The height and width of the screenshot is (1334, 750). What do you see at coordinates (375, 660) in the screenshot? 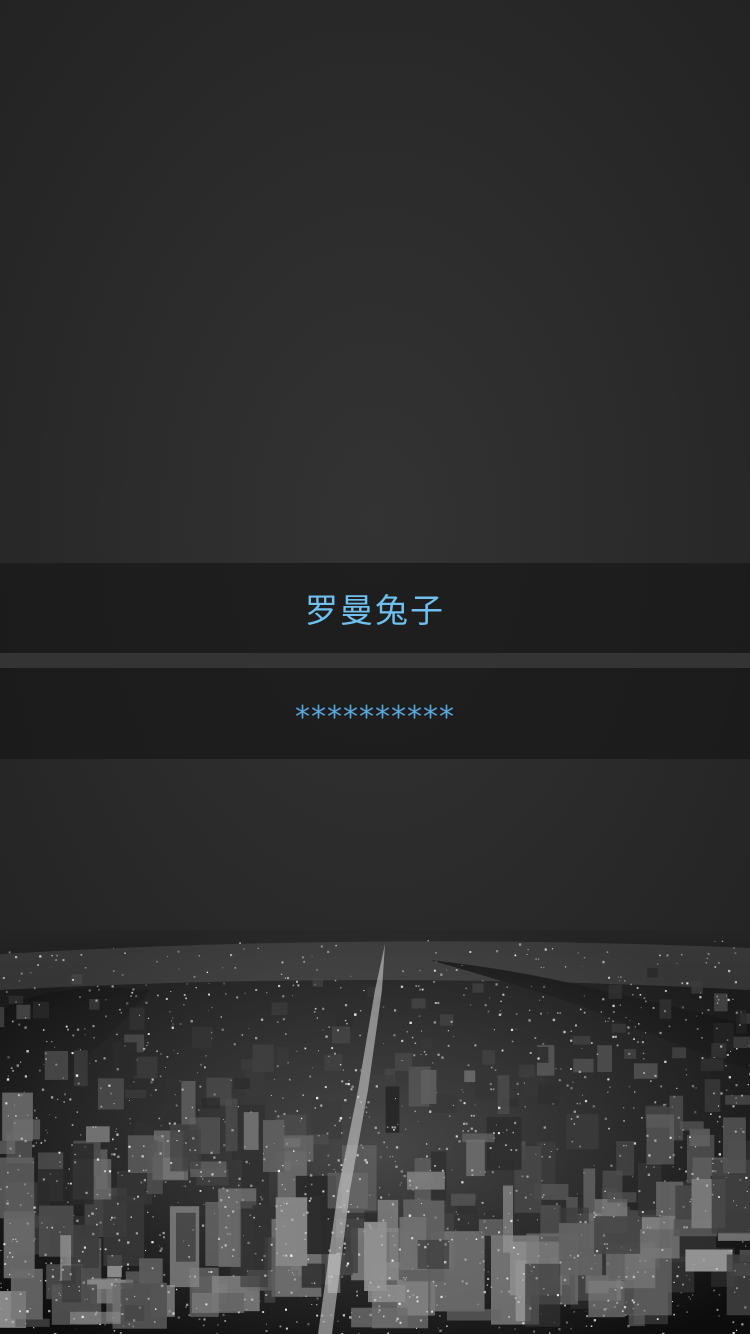
I see `field-divider` at bounding box center [375, 660].